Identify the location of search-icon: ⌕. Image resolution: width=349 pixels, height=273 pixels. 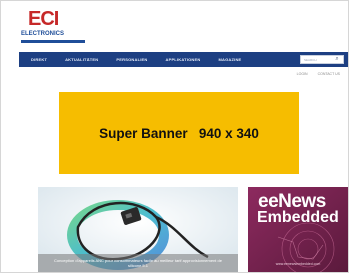
(337, 59).